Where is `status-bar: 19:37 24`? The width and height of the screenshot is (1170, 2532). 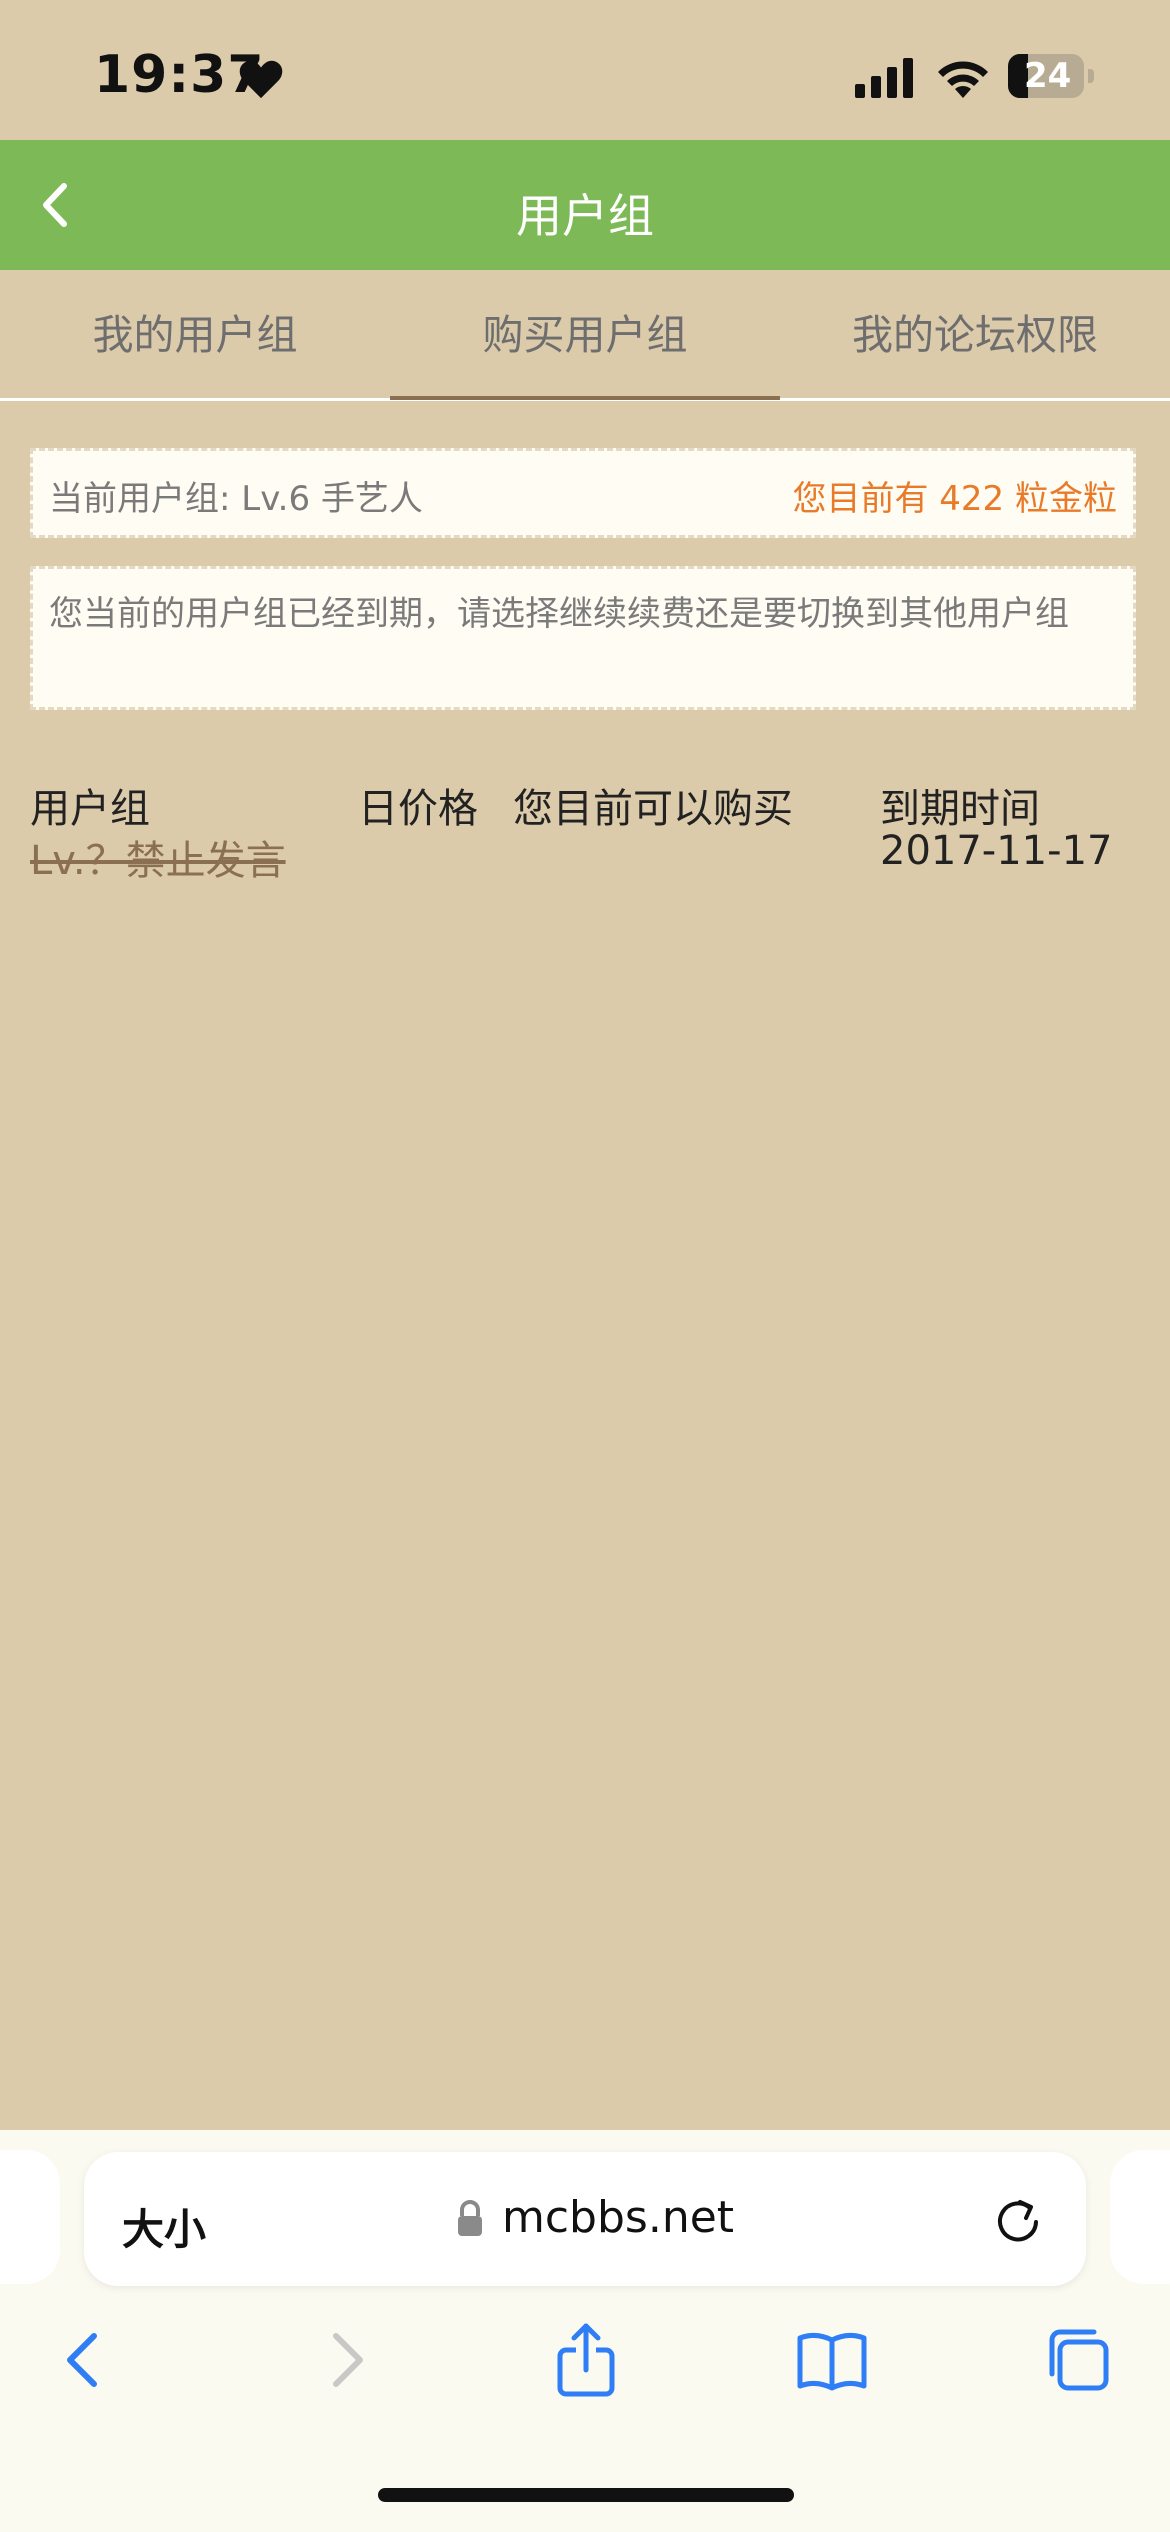
status-bar: 19:37 24 is located at coordinates (585, 70).